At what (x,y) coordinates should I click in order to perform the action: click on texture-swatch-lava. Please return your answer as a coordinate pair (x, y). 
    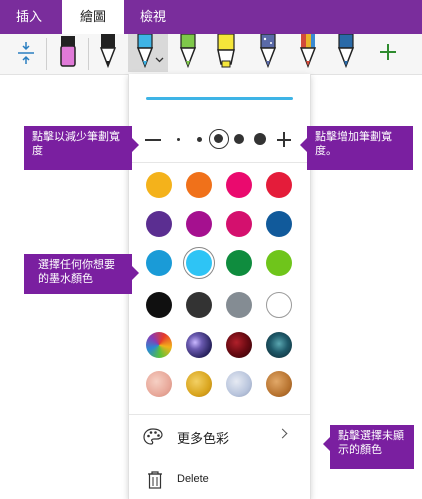
    Looking at the image, I should click on (239, 345).